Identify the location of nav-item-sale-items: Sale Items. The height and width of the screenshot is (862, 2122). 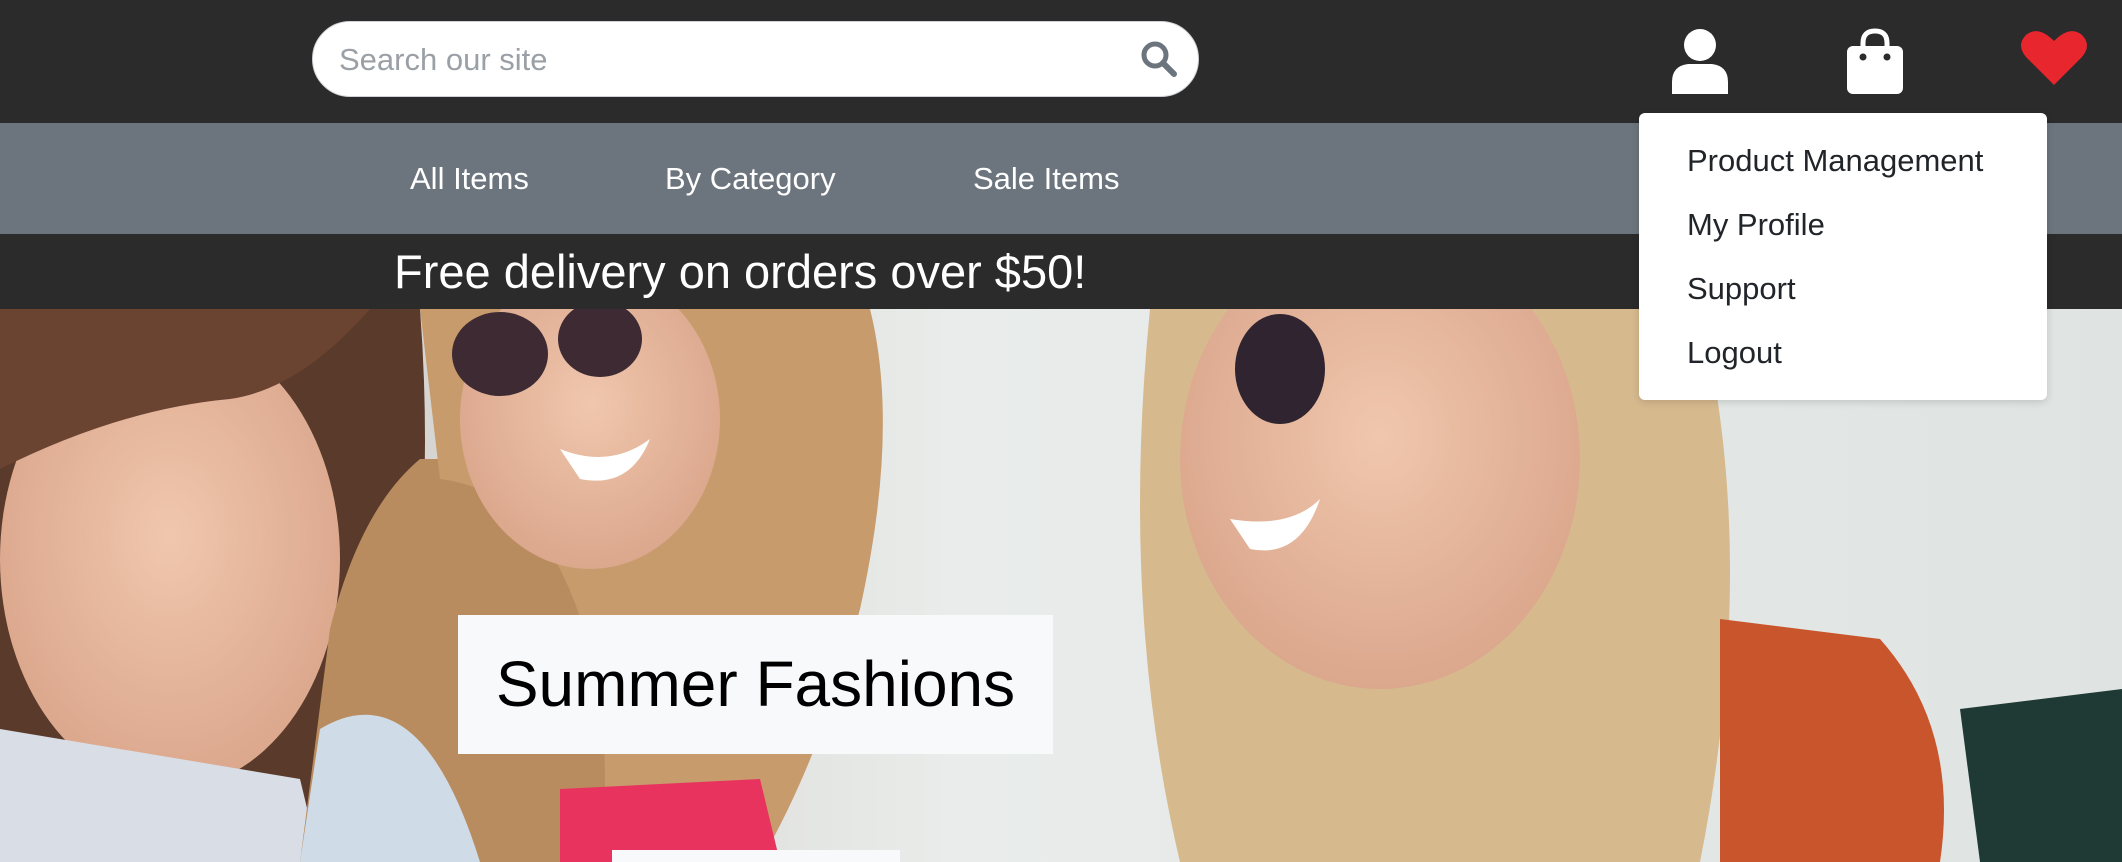
(1046, 178).